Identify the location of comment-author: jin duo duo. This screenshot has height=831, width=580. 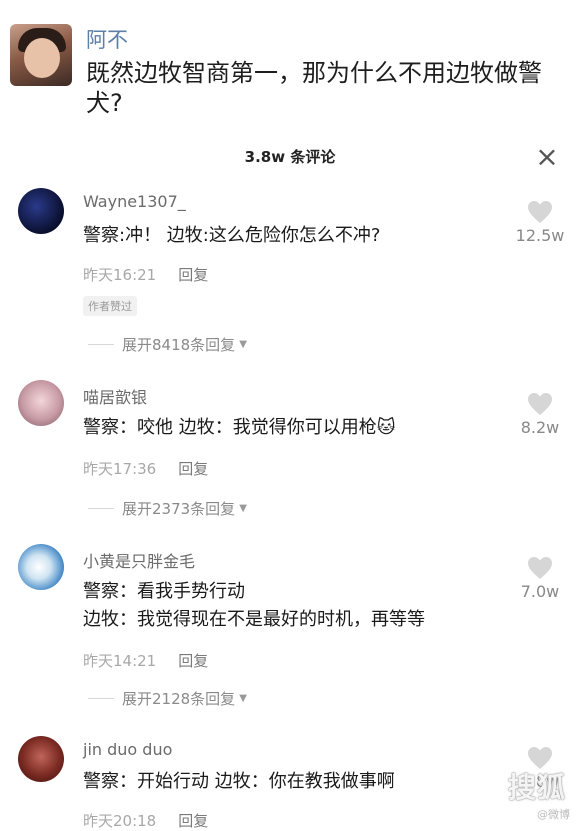
(127, 749).